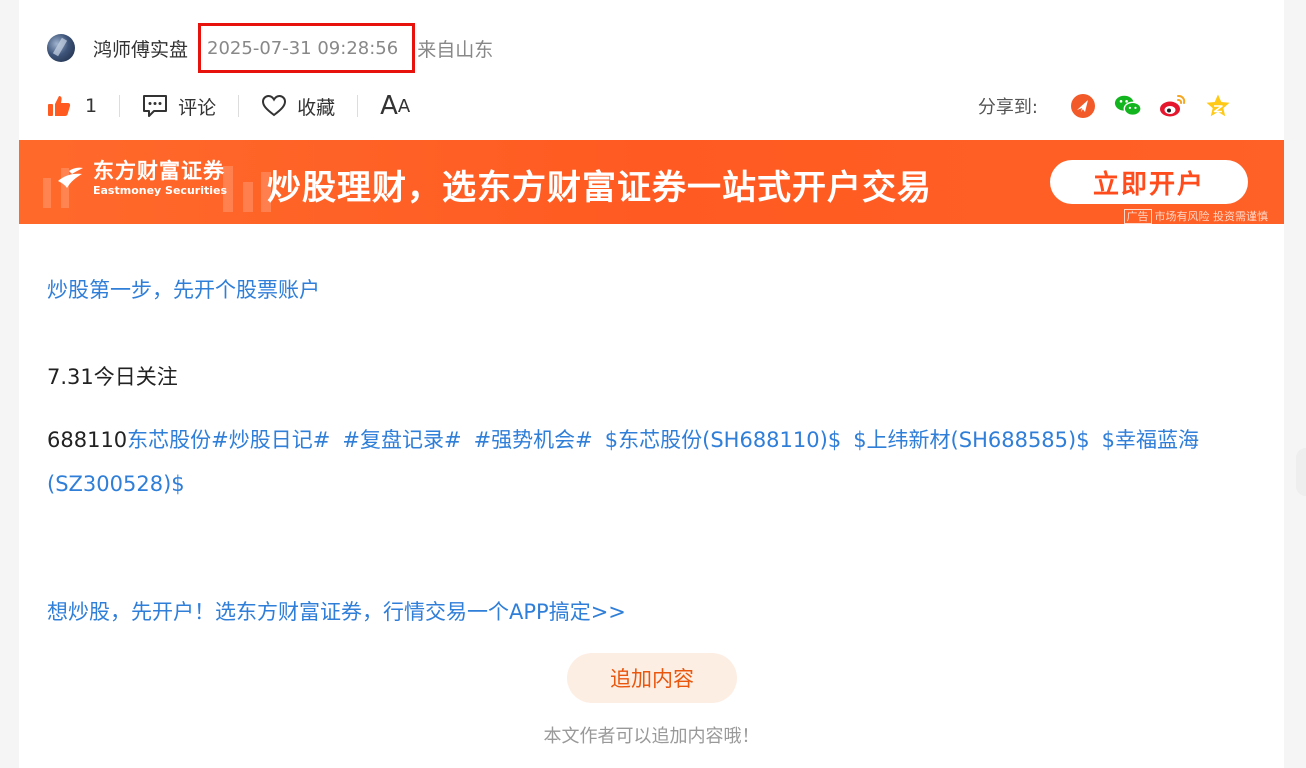  What do you see at coordinates (183, 289) in the screenshot?
I see `promo-link-top: 炒股第一步，先开个股票账户` at bounding box center [183, 289].